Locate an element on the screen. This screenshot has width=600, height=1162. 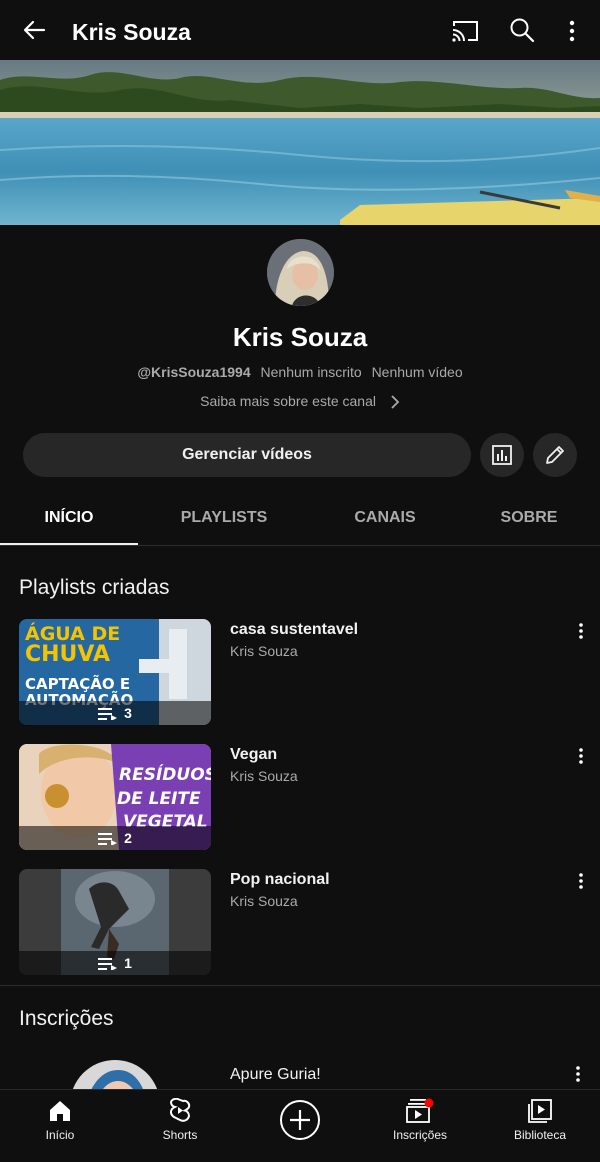
library-icon is located at coordinates (540, 1111).